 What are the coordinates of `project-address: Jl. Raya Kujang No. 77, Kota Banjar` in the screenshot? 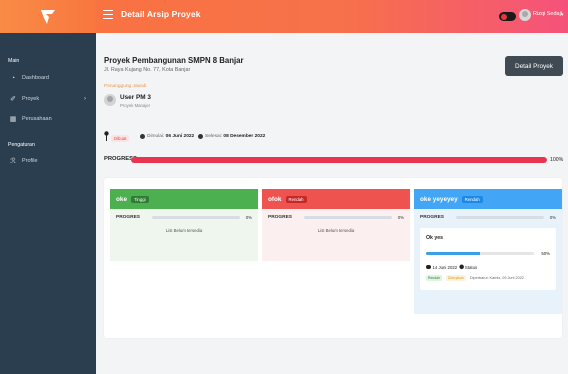 It's located at (147, 70).